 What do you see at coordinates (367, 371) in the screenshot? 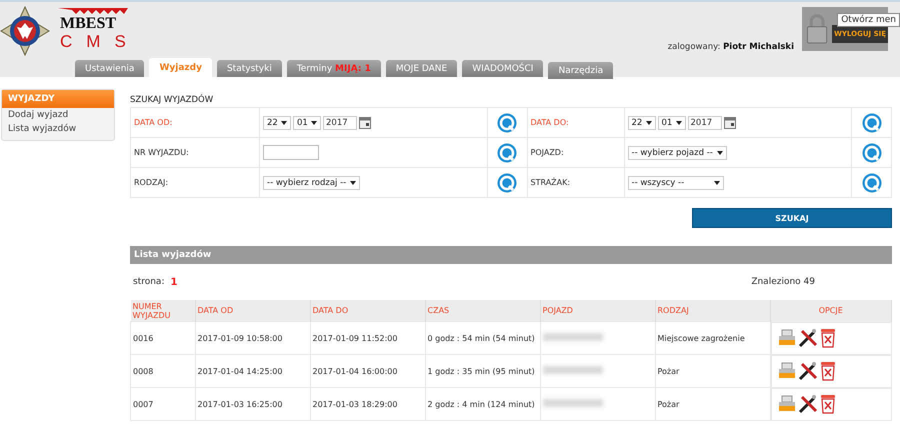
I see `table-cell: 2017-01-04 16:00:00` at bounding box center [367, 371].